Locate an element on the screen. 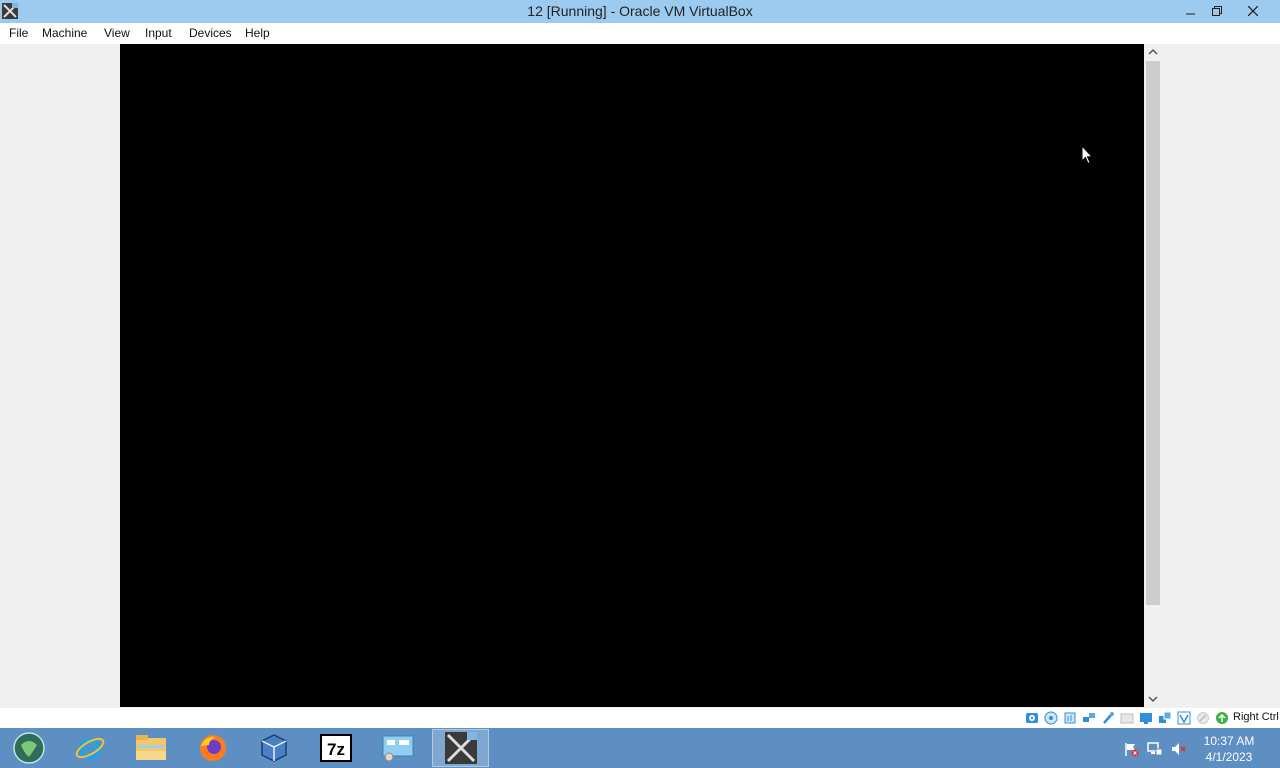 Image resolution: width=1280 pixels, height=768 pixels. start-orb-icon is located at coordinates (28, 748).